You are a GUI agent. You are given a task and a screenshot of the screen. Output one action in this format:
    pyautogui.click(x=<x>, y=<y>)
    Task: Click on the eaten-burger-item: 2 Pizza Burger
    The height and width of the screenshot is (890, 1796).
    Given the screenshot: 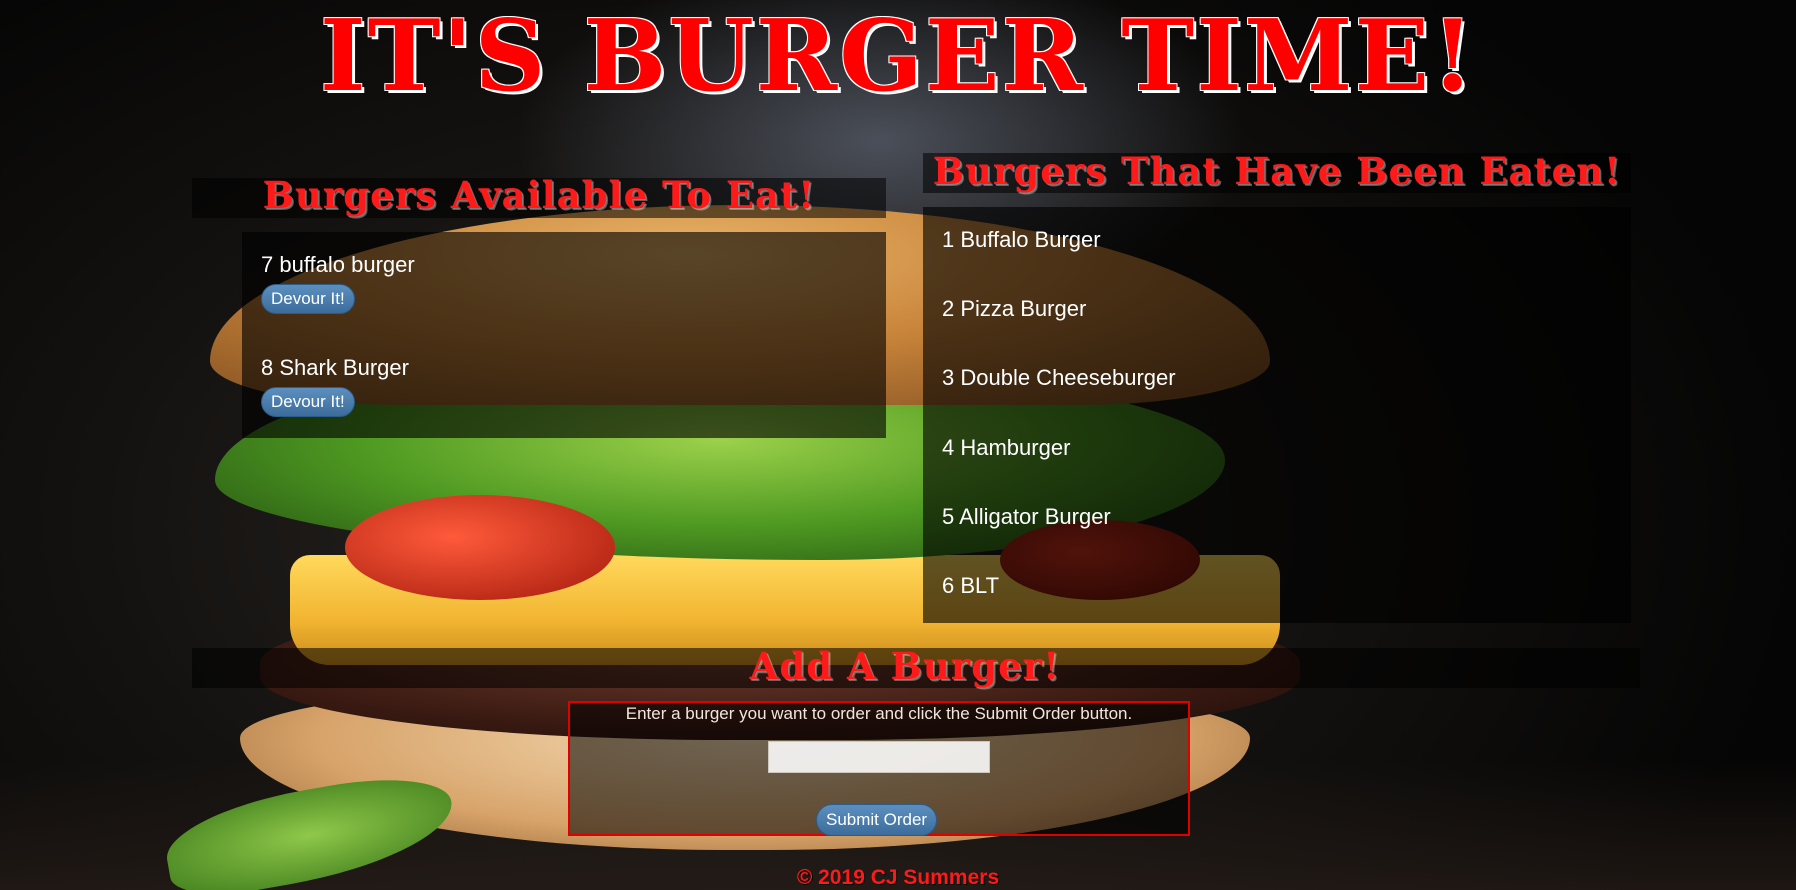 What is the action you would take?
    pyautogui.click(x=1014, y=308)
    